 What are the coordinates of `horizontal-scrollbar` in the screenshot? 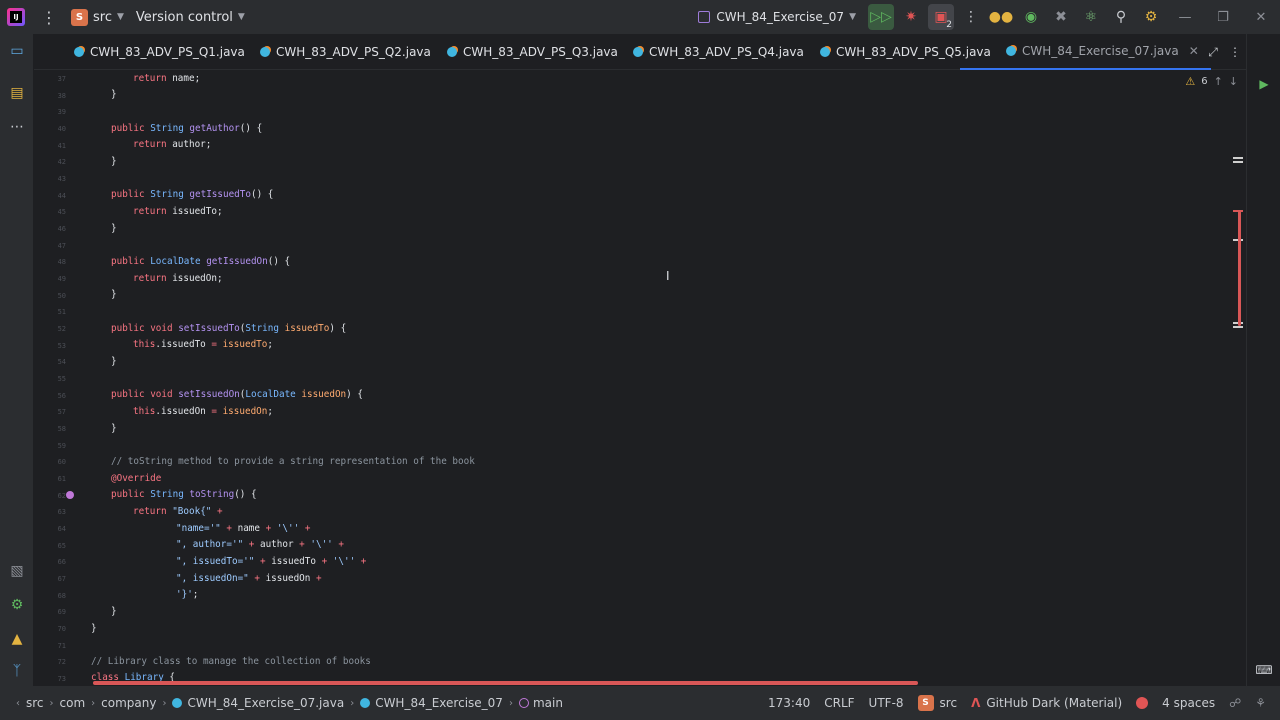 It's located at (505, 683).